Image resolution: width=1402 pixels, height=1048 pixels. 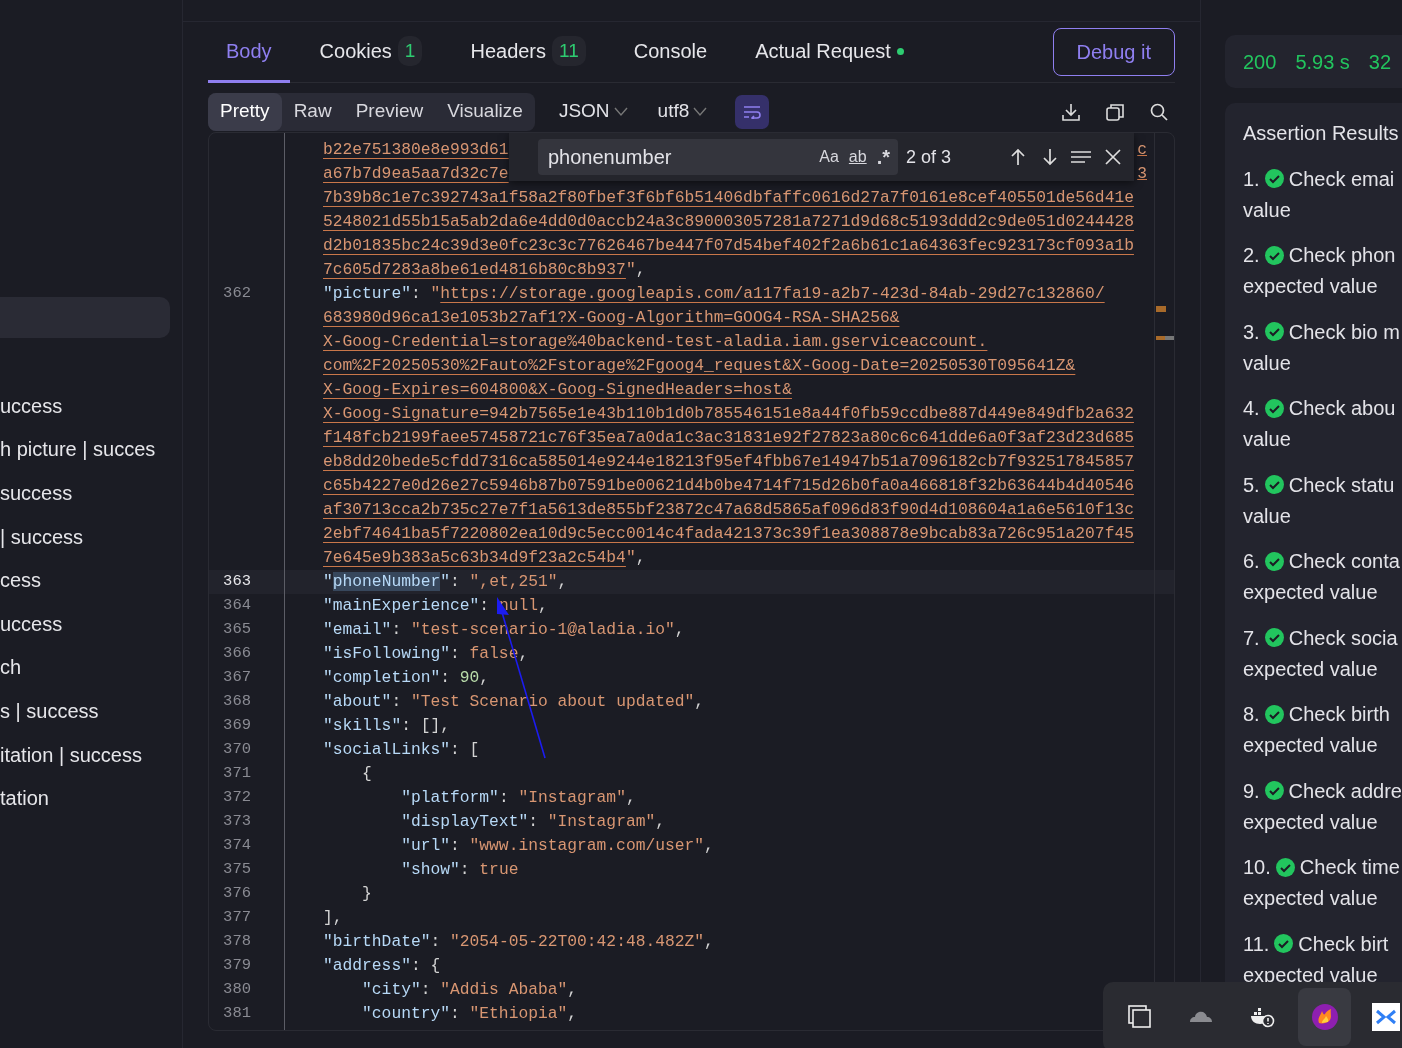 What do you see at coordinates (1113, 157) in the screenshot?
I see `close-icon` at bounding box center [1113, 157].